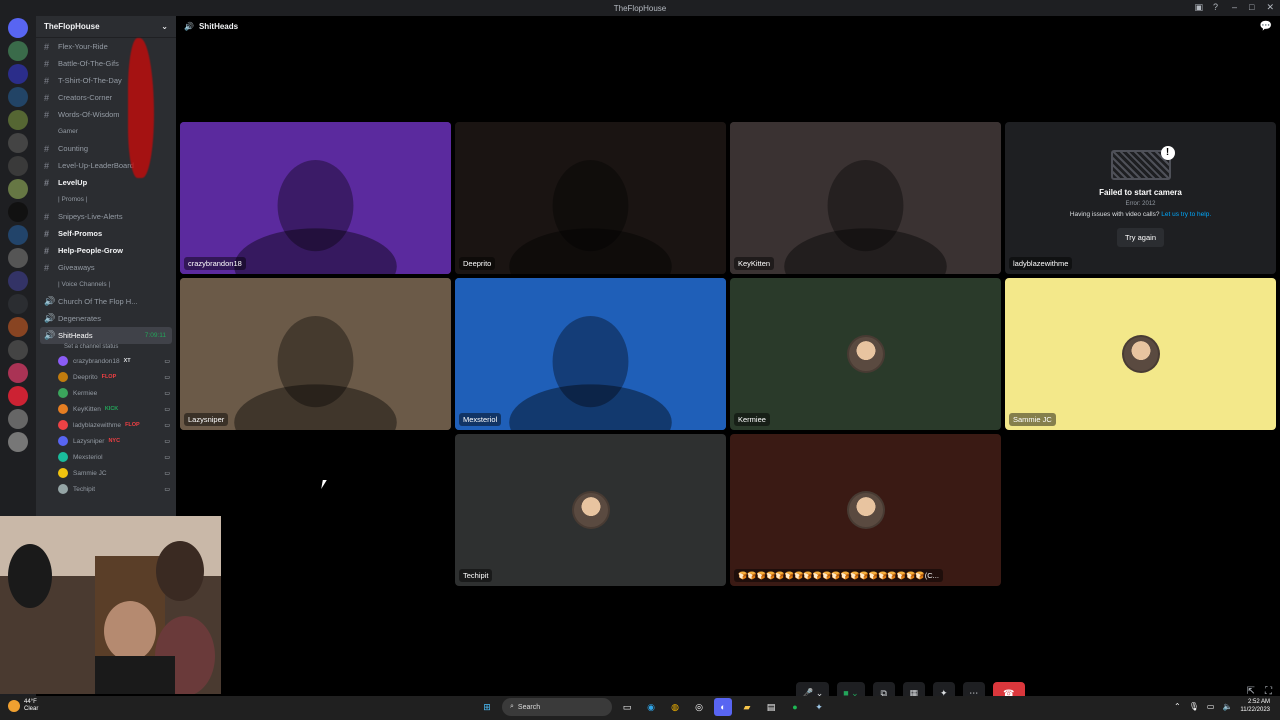  I want to click on minimize-button: –, so click(1234, 7).